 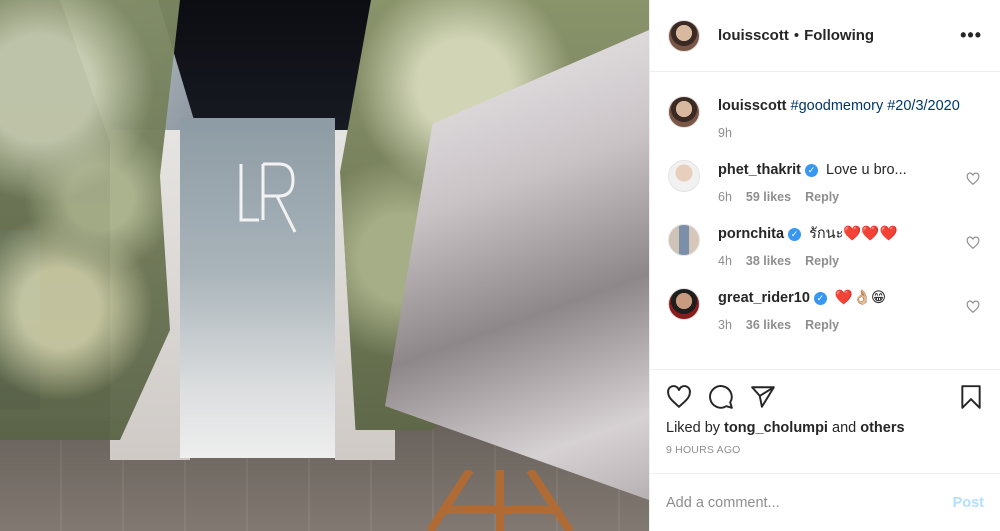 I want to click on liked-by-summary: Liked by tong_cholumpi and others, so click(x=825, y=428).